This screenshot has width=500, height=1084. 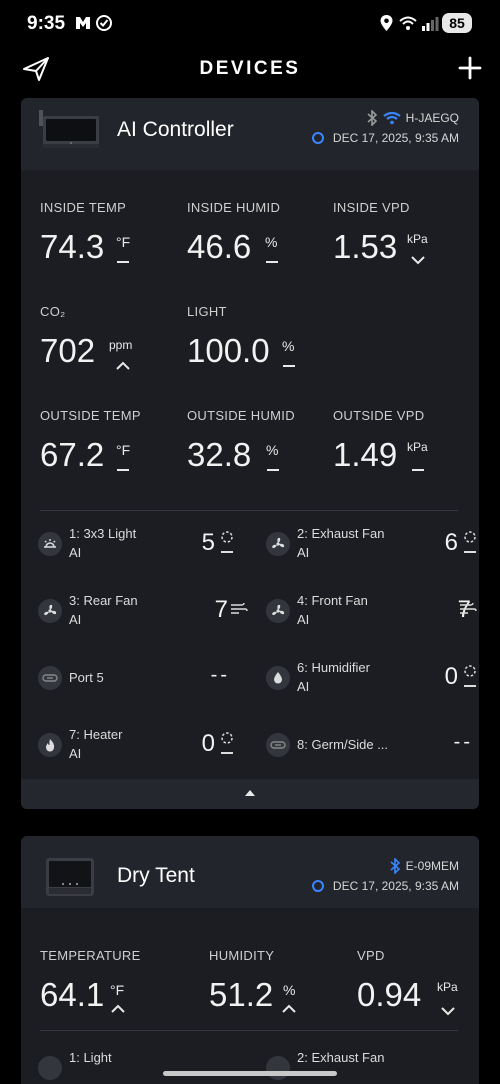 What do you see at coordinates (90, 415) in the screenshot?
I see `metric-label: OUTSIDE TEMP` at bounding box center [90, 415].